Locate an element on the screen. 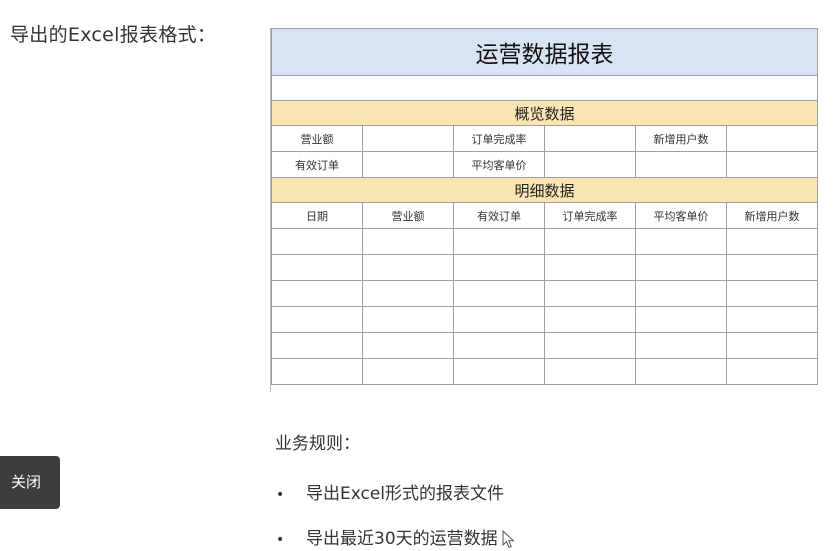  overview-label: 平均客单价 is located at coordinates (499, 164).